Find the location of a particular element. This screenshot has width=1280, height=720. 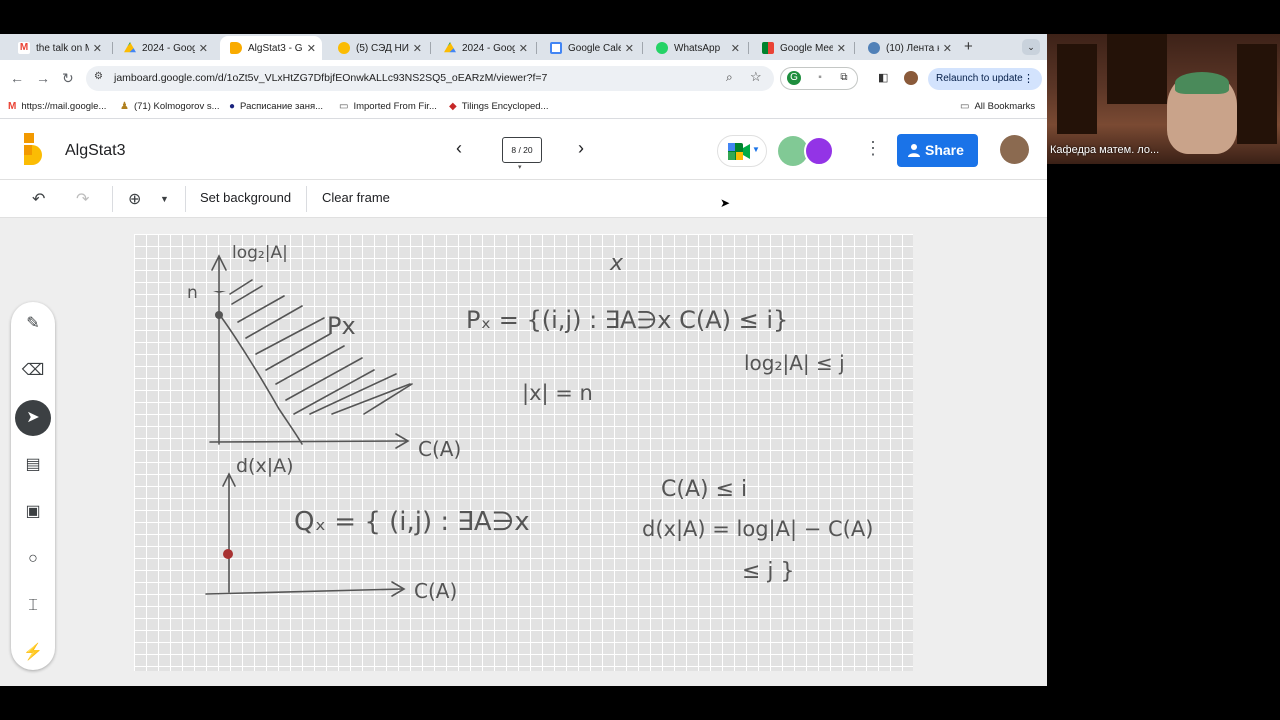

tab-jamboard: AlgStat3 - G ✕ is located at coordinates (271, 48).